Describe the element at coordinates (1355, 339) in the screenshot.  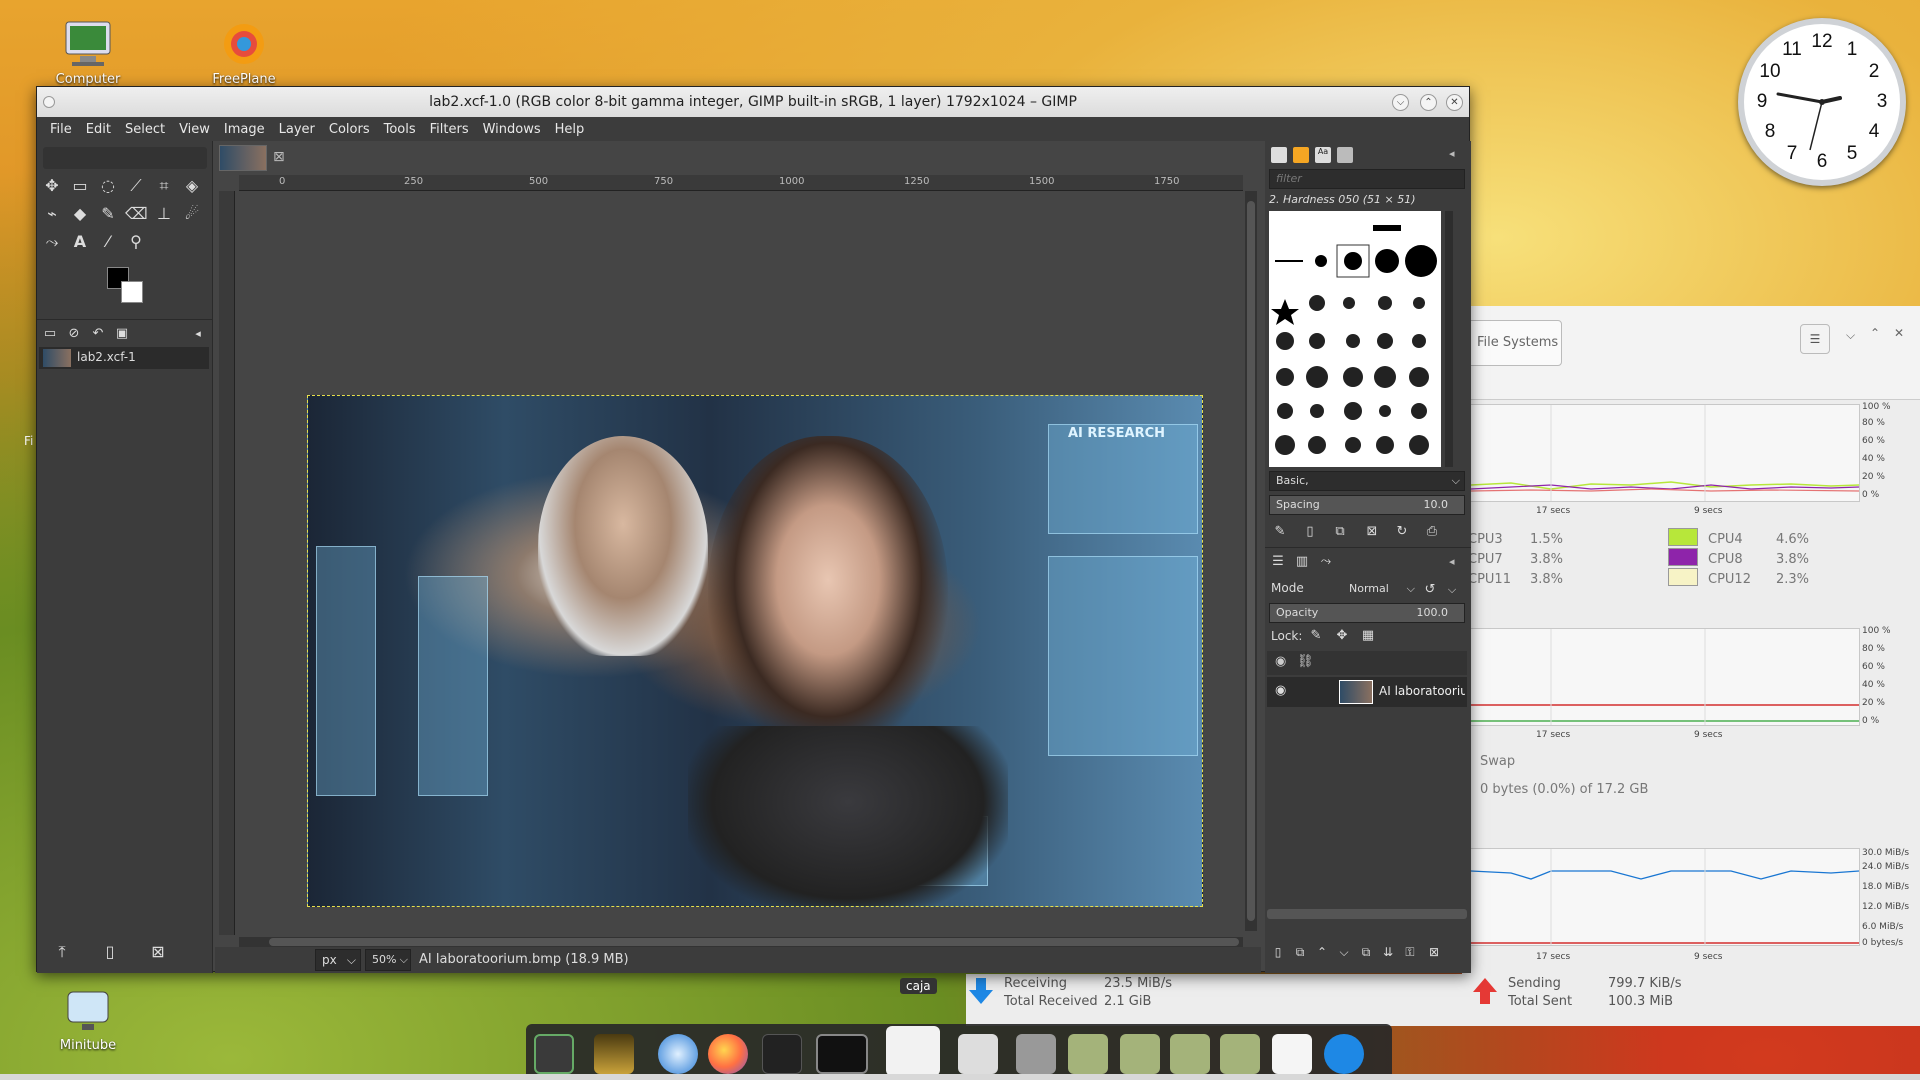
I see `brush-grid` at that location.